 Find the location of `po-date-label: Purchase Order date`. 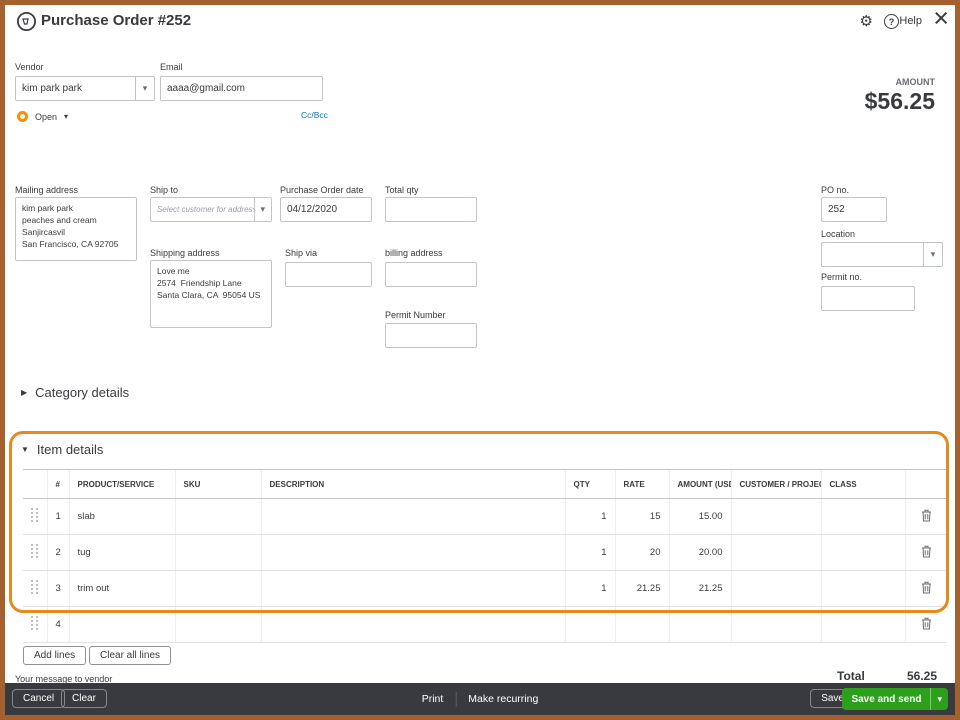

po-date-label: Purchase Order date is located at coordinates (322, 190).